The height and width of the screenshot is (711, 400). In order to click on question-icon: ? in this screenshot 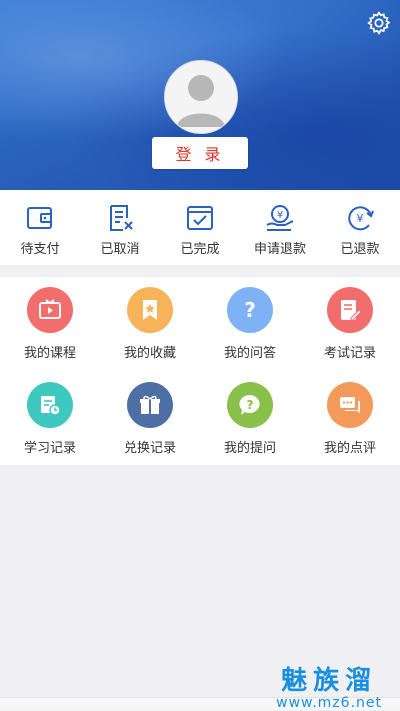, I will do `click(250, 310)`.